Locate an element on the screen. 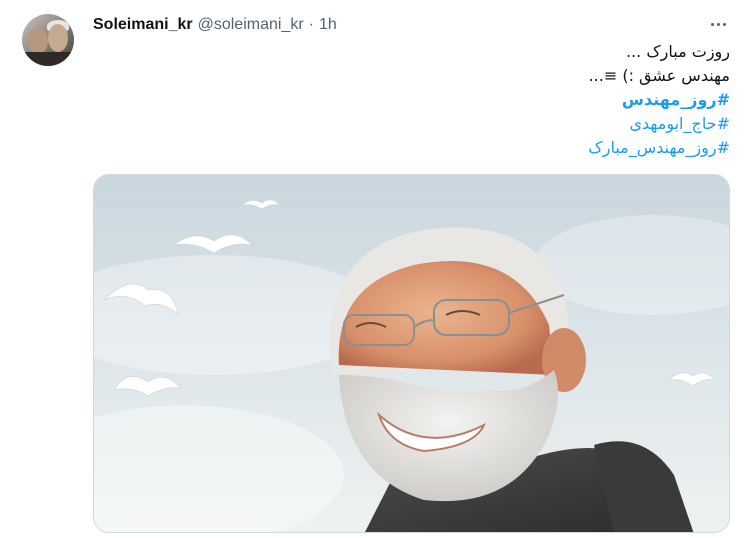 This screenshot has height=538, width=748. author-name: Soleimani_kr is located at coordinates (143, 25).